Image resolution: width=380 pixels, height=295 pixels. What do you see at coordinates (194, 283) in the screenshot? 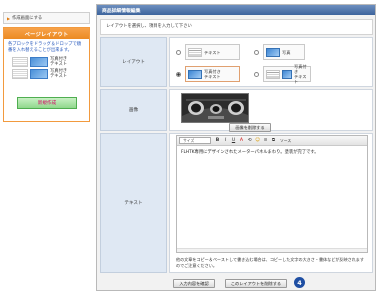
I see `confirm-input-button: 入力内容を確認` at bounding box center [194, 283].